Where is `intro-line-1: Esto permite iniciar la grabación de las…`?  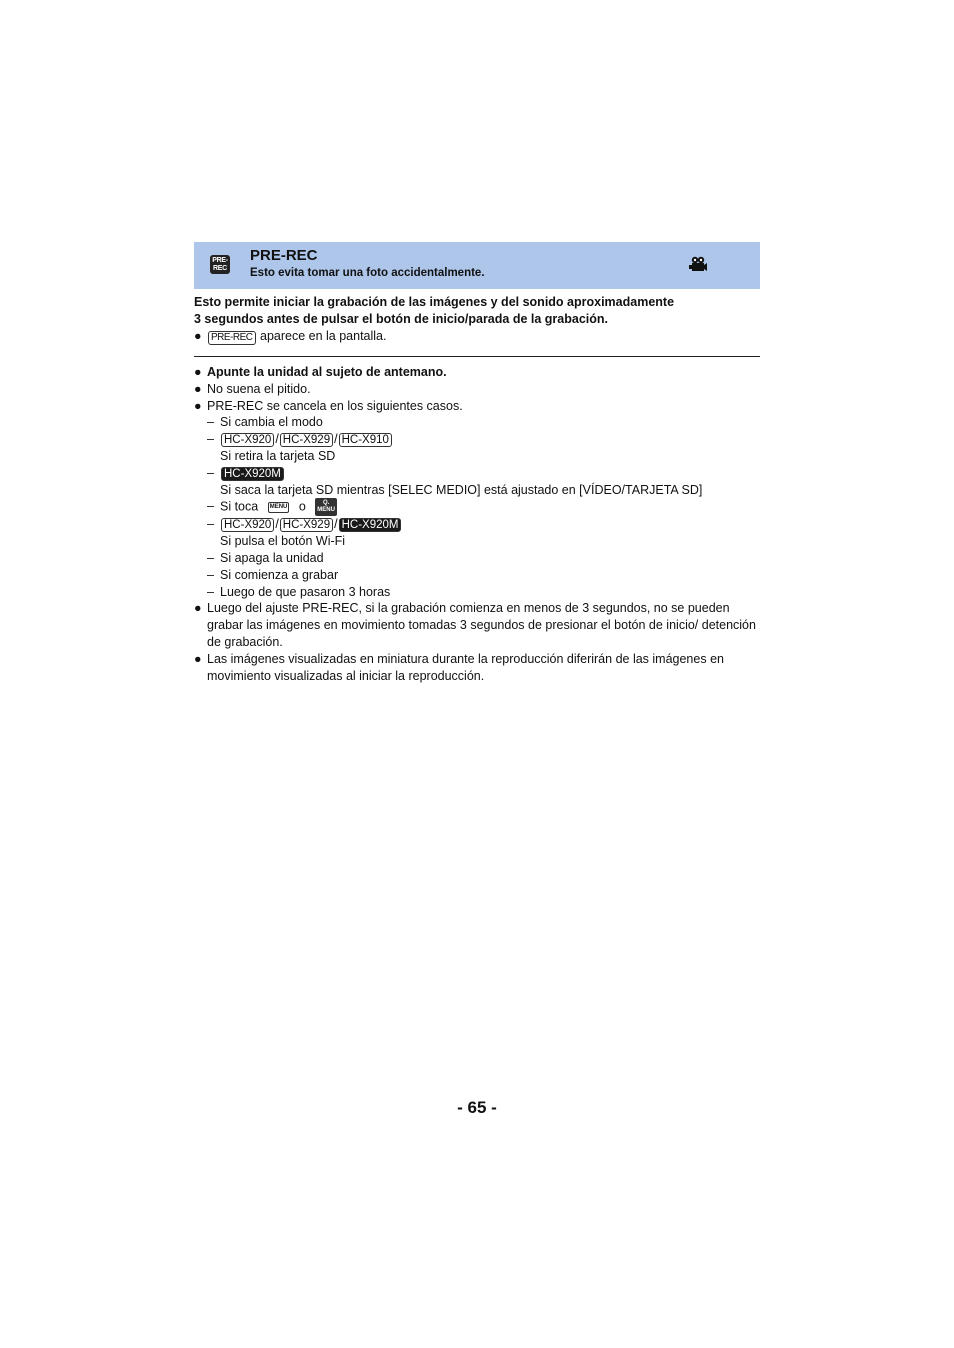
intro-line-1: Esto permite iniciar la grabación de las… is located at coordinates (434, 302).